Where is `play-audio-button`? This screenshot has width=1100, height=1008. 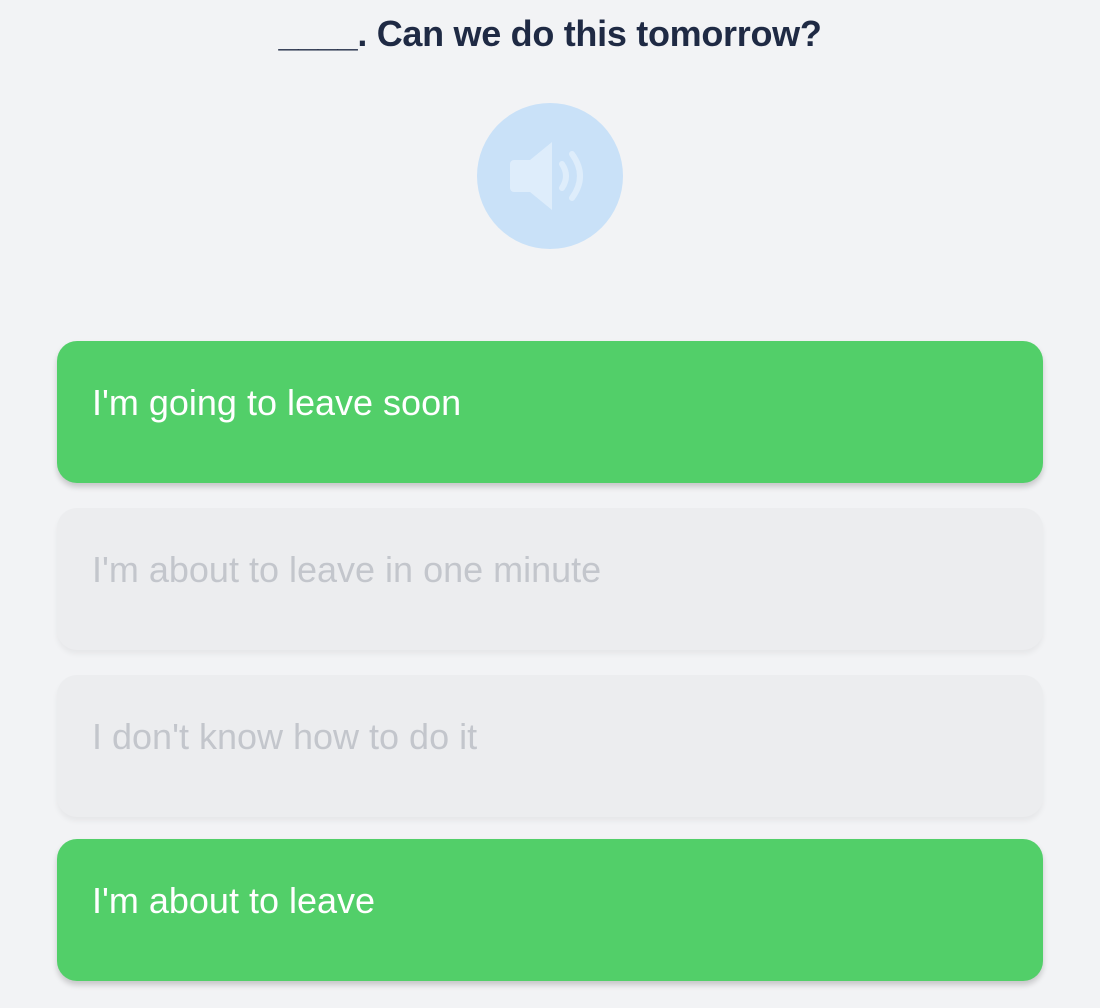
play-audio-button is located at coordinates (550, 176).